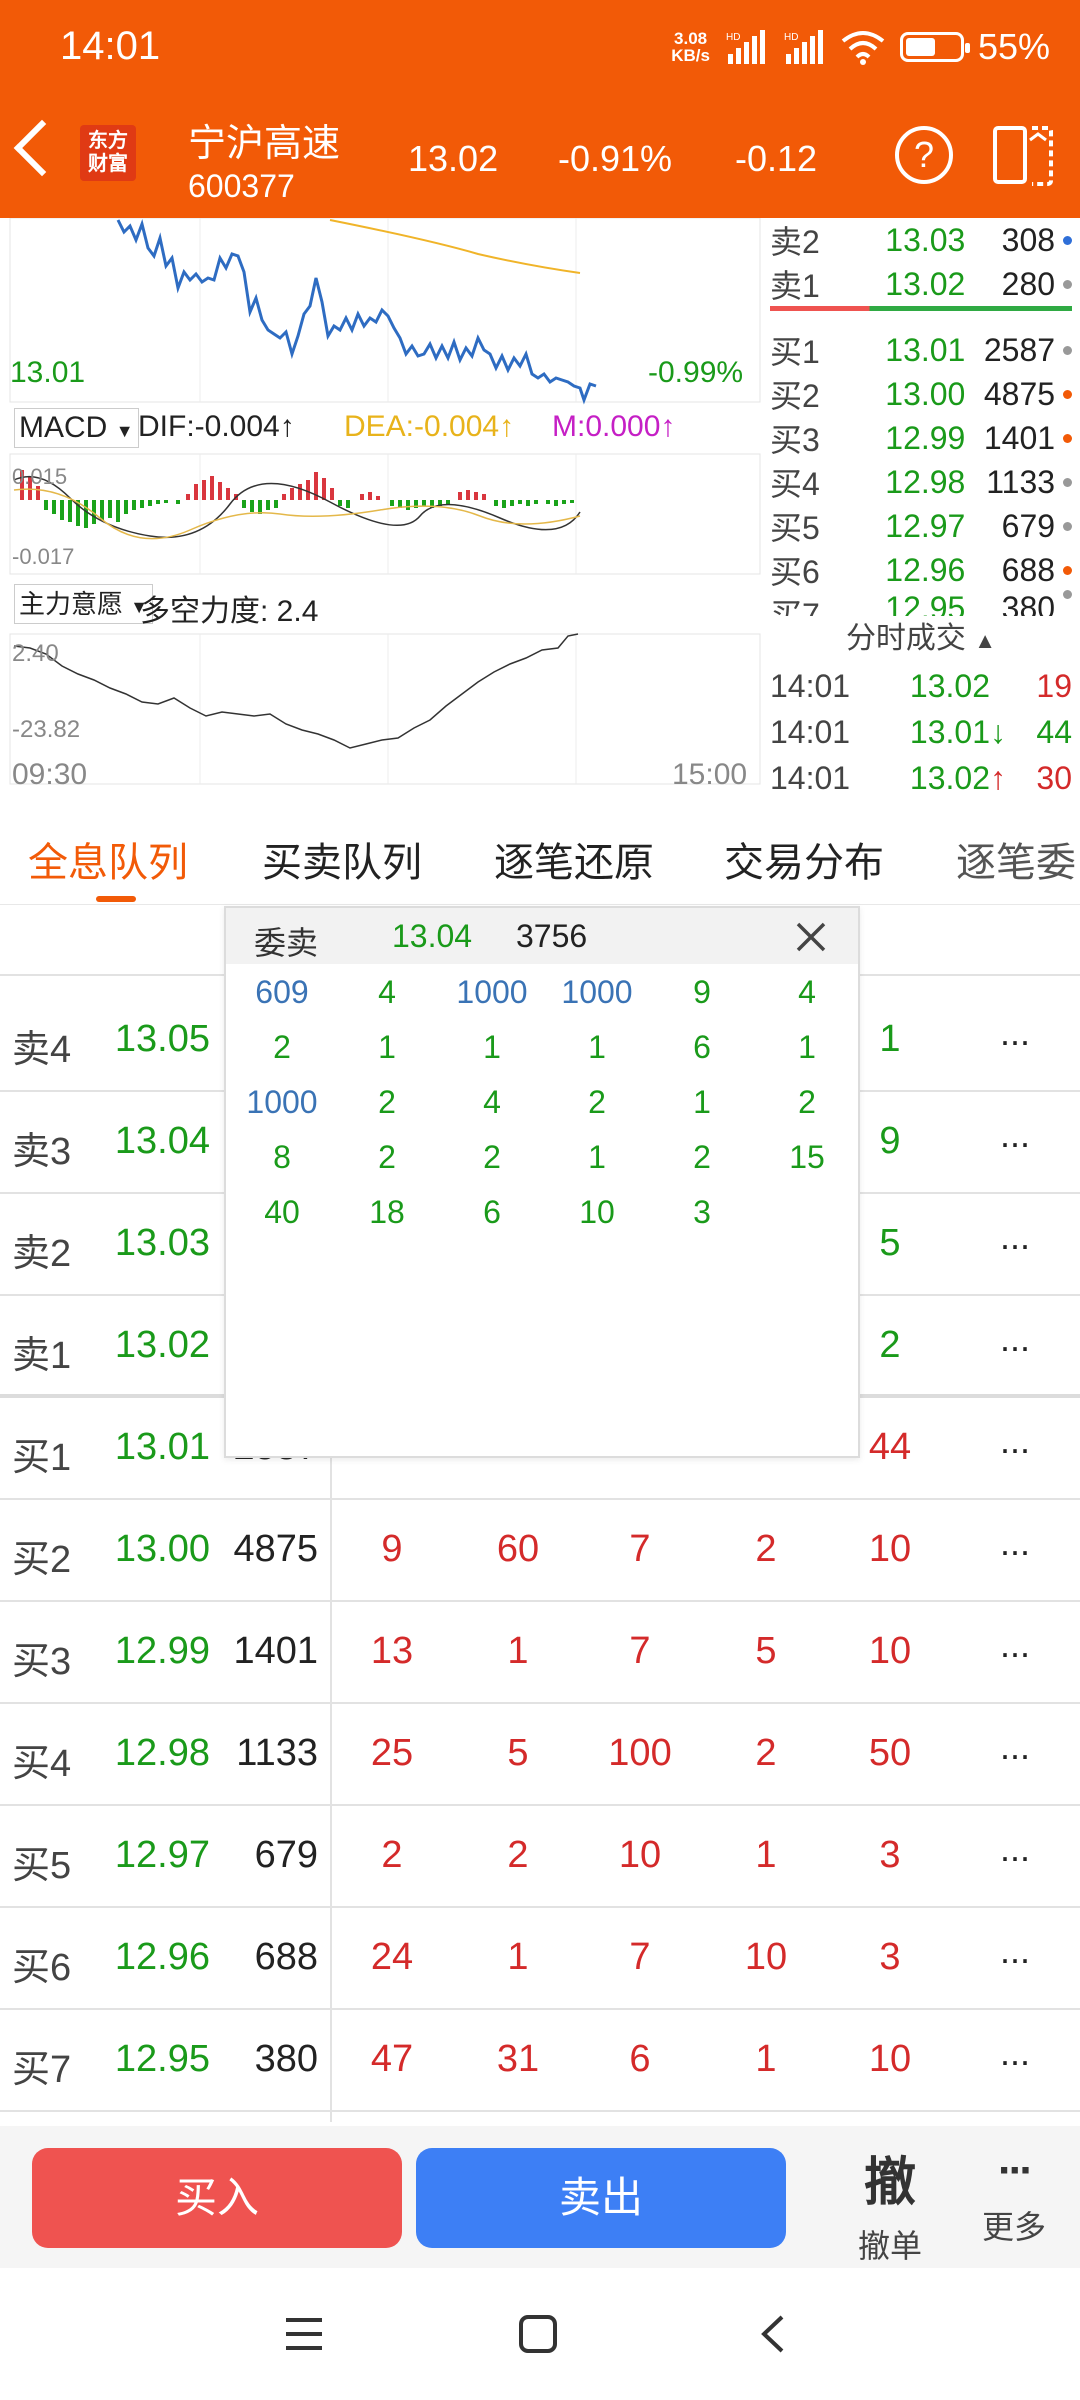 The width and height of the screenshot is (1080, 2400). Describe the element at coordinates (795, 528) in the screenshot. I see `ob-level-label: 买5` at that location.